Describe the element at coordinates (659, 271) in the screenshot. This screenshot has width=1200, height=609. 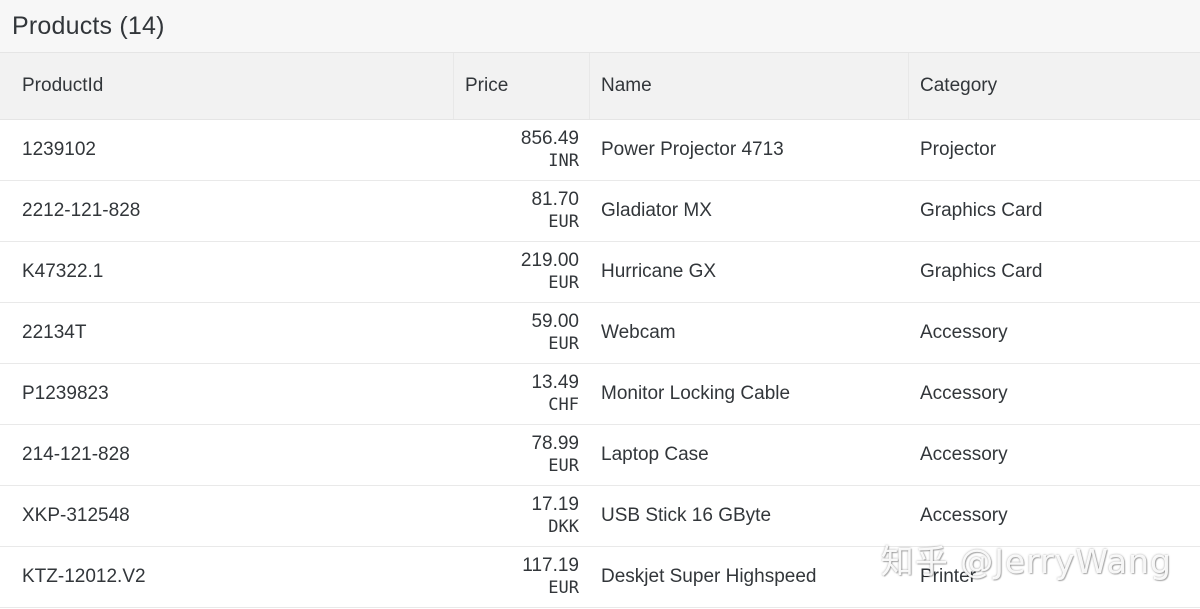
I see `cell-name: Hurricane GX` at that location.